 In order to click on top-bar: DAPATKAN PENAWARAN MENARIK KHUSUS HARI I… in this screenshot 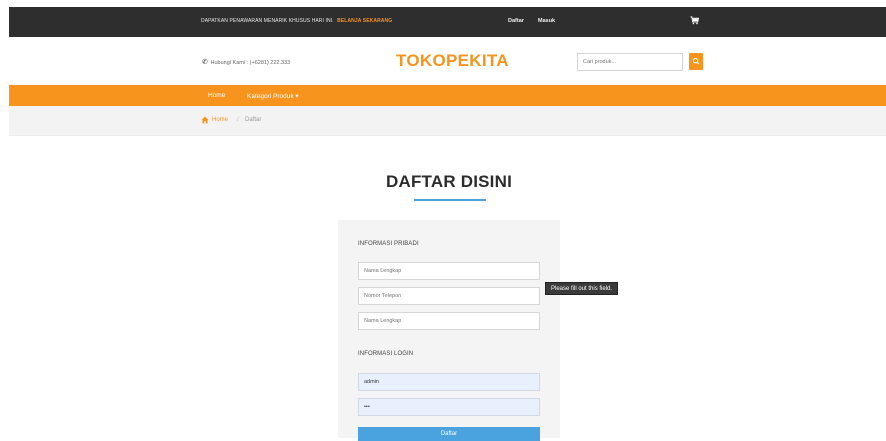, I will do `click(447, 22)`.